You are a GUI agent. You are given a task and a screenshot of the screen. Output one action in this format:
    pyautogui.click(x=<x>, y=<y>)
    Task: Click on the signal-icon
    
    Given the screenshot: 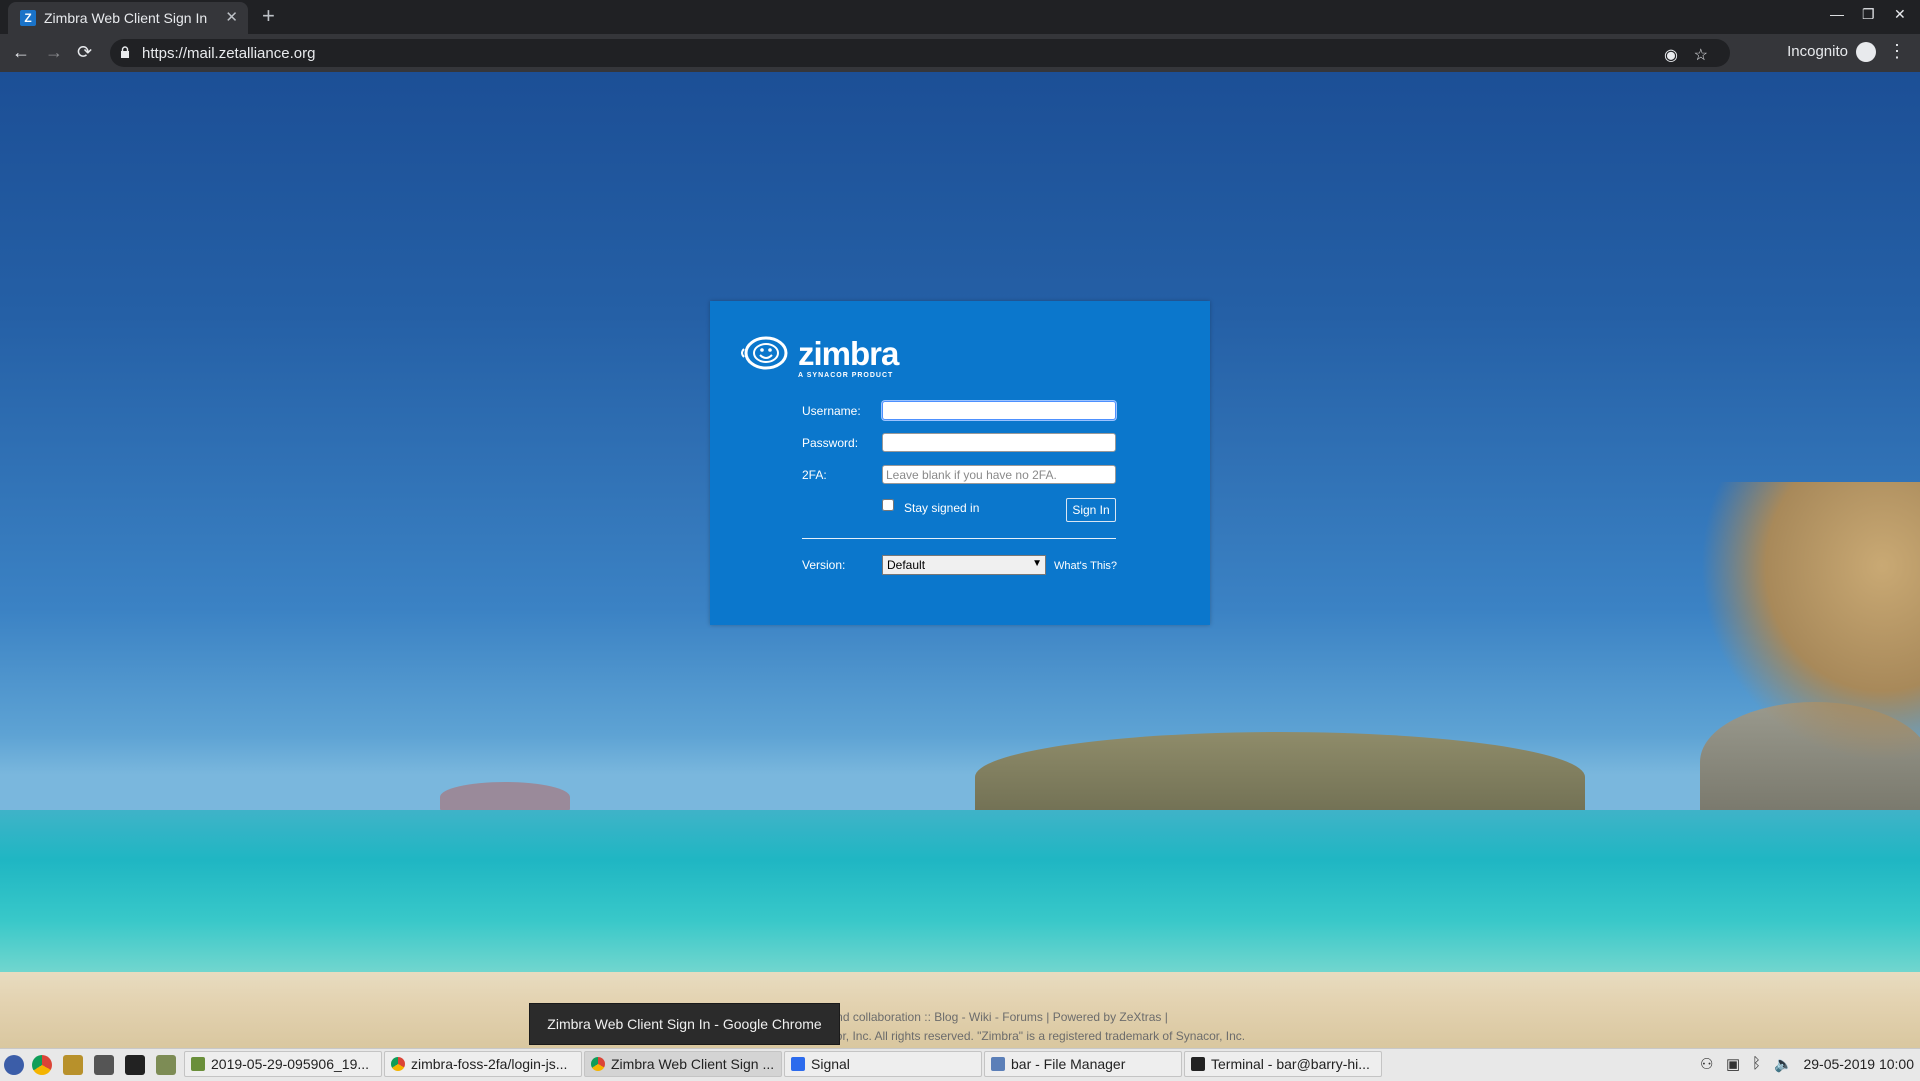 What is the action you would take?
    pyautogui.click(x=798, y=1064)
    